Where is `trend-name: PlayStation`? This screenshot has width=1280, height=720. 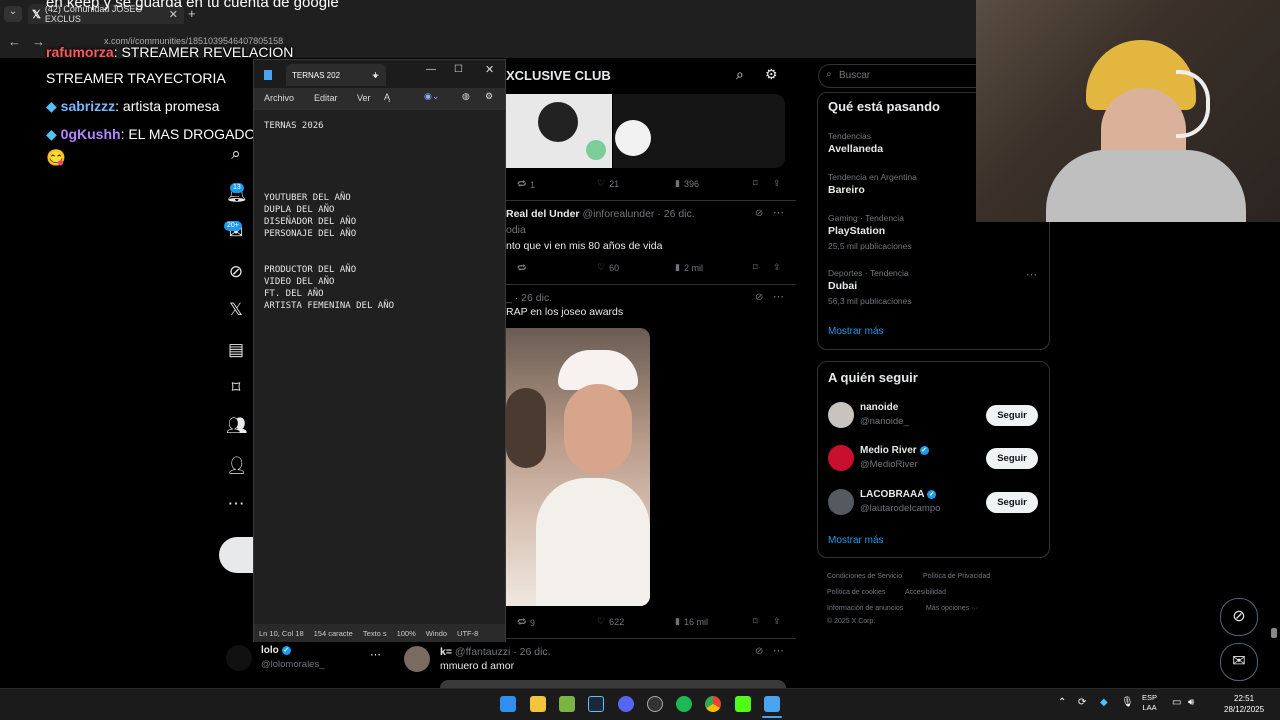
trend-name: PlayStation is located at coordinates (856, 231).